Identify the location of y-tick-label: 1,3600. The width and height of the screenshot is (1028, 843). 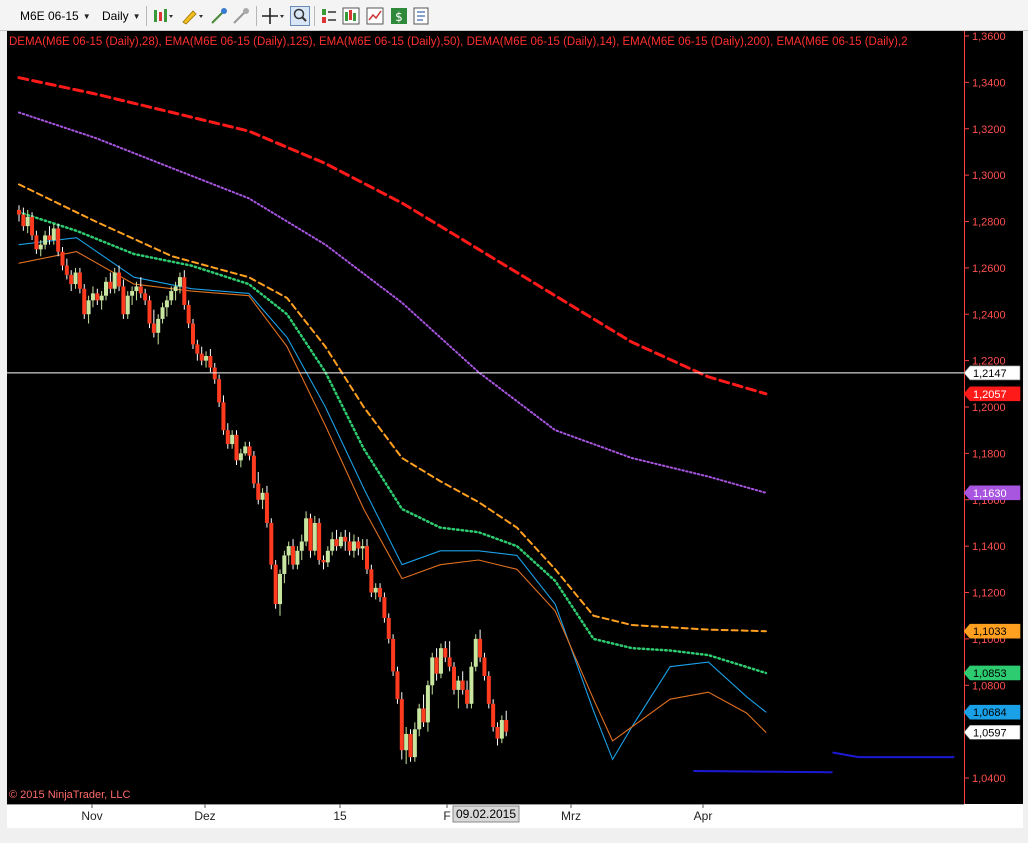
(989, 37).